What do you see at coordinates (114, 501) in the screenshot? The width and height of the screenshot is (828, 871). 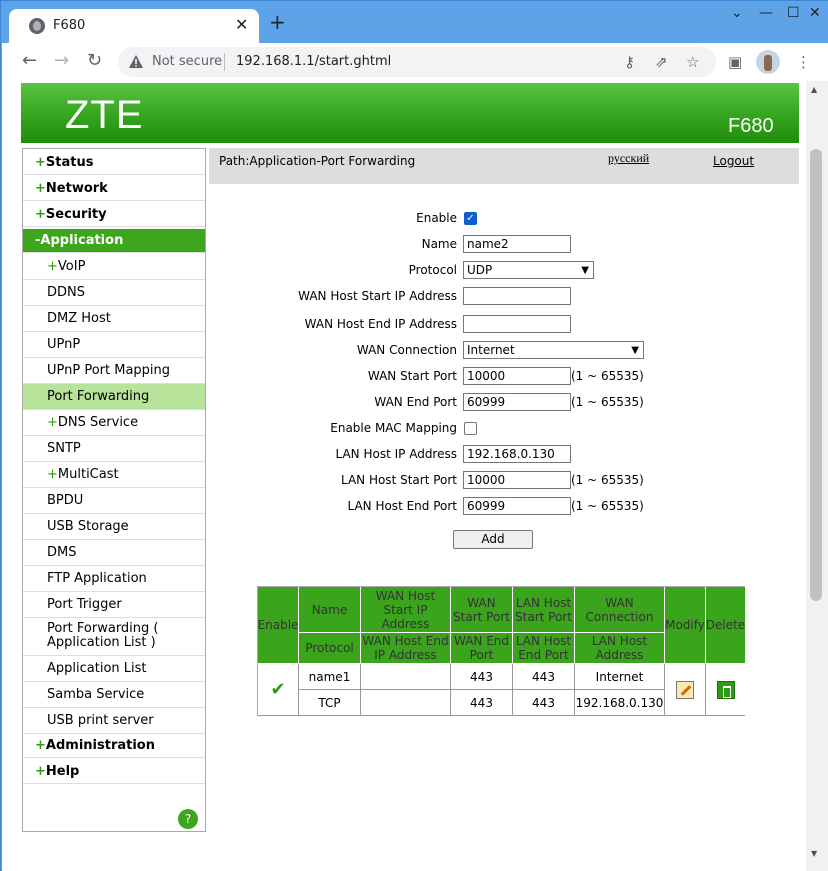 I see `sidebar-subitem-bpdu: BPDU` at bounding box center [114, 501].